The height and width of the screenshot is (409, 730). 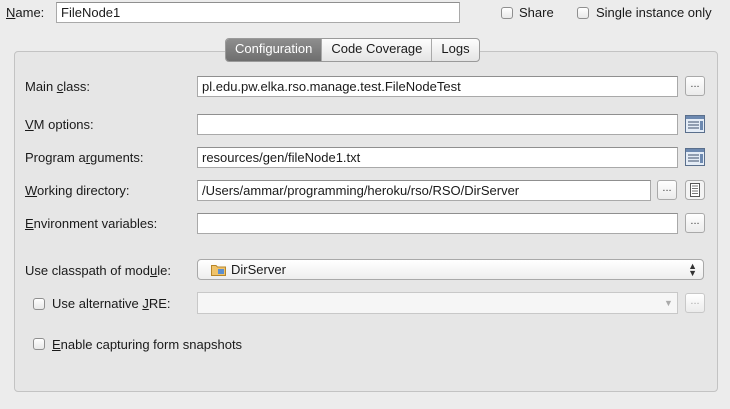 What do you see at coordinates (84, 157) in the screenshot?
I see `program-arguments-label: Program arguments:` at bounding box center [84, 157].